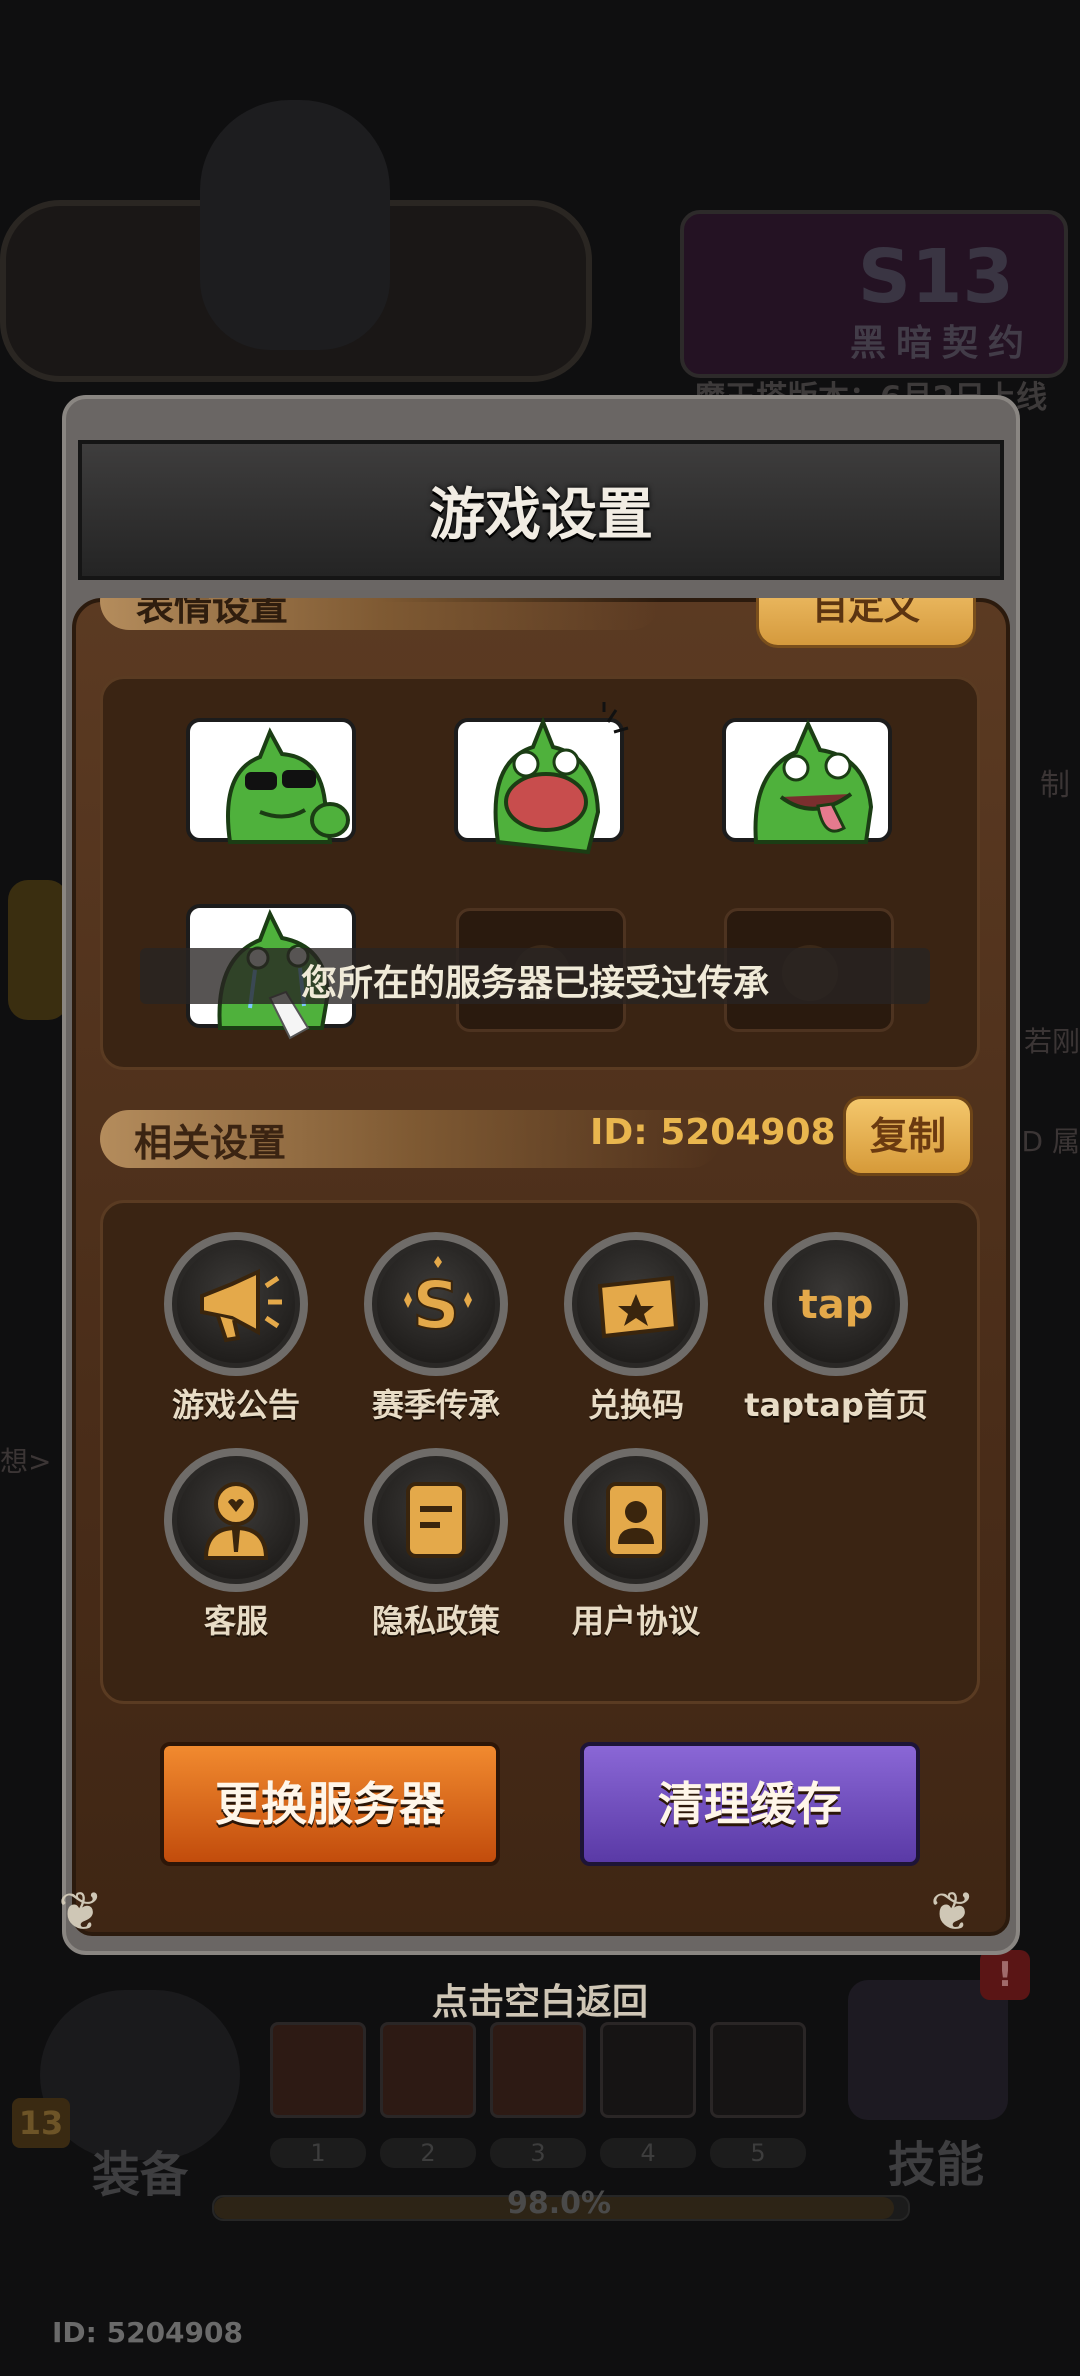 The image size is (1080, 2376). I want to click on slot-number: 4, so click(648, 2153).